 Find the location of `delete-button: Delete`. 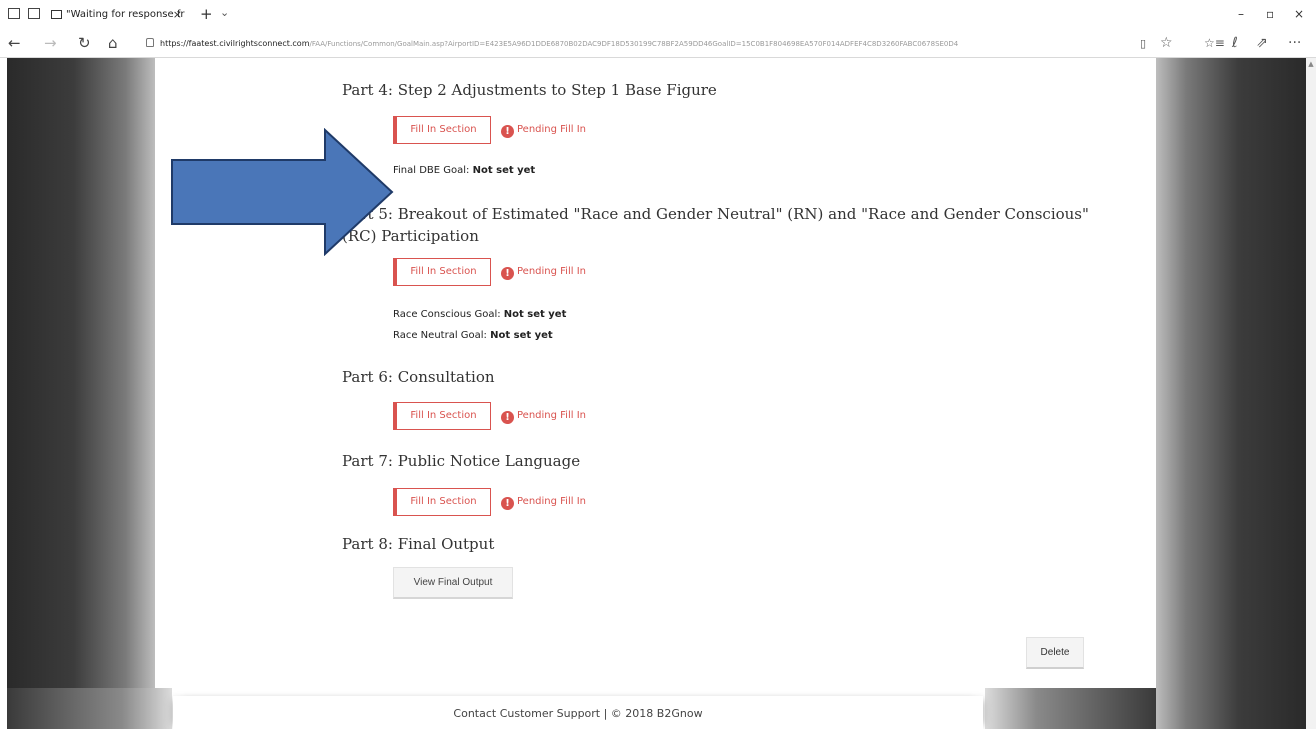

delete-button: Delete is located at coordinates (1055, 653).